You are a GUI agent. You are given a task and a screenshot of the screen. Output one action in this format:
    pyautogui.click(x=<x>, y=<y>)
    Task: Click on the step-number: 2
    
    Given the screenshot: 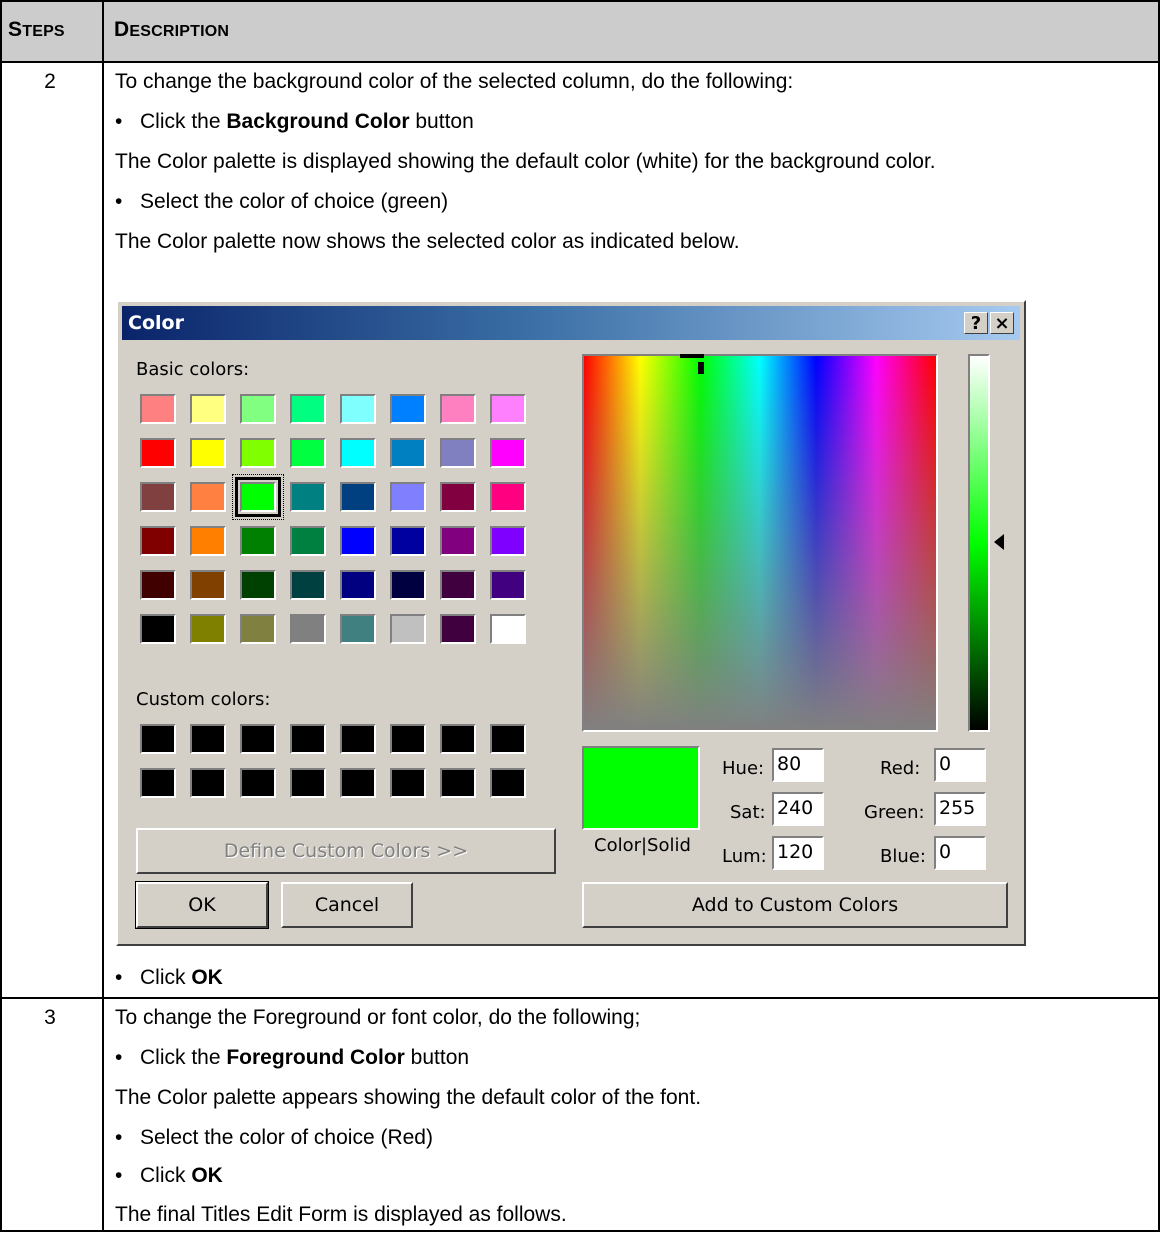 What is the action you would take?
    pyautogui.click(x=50, y=81)
    